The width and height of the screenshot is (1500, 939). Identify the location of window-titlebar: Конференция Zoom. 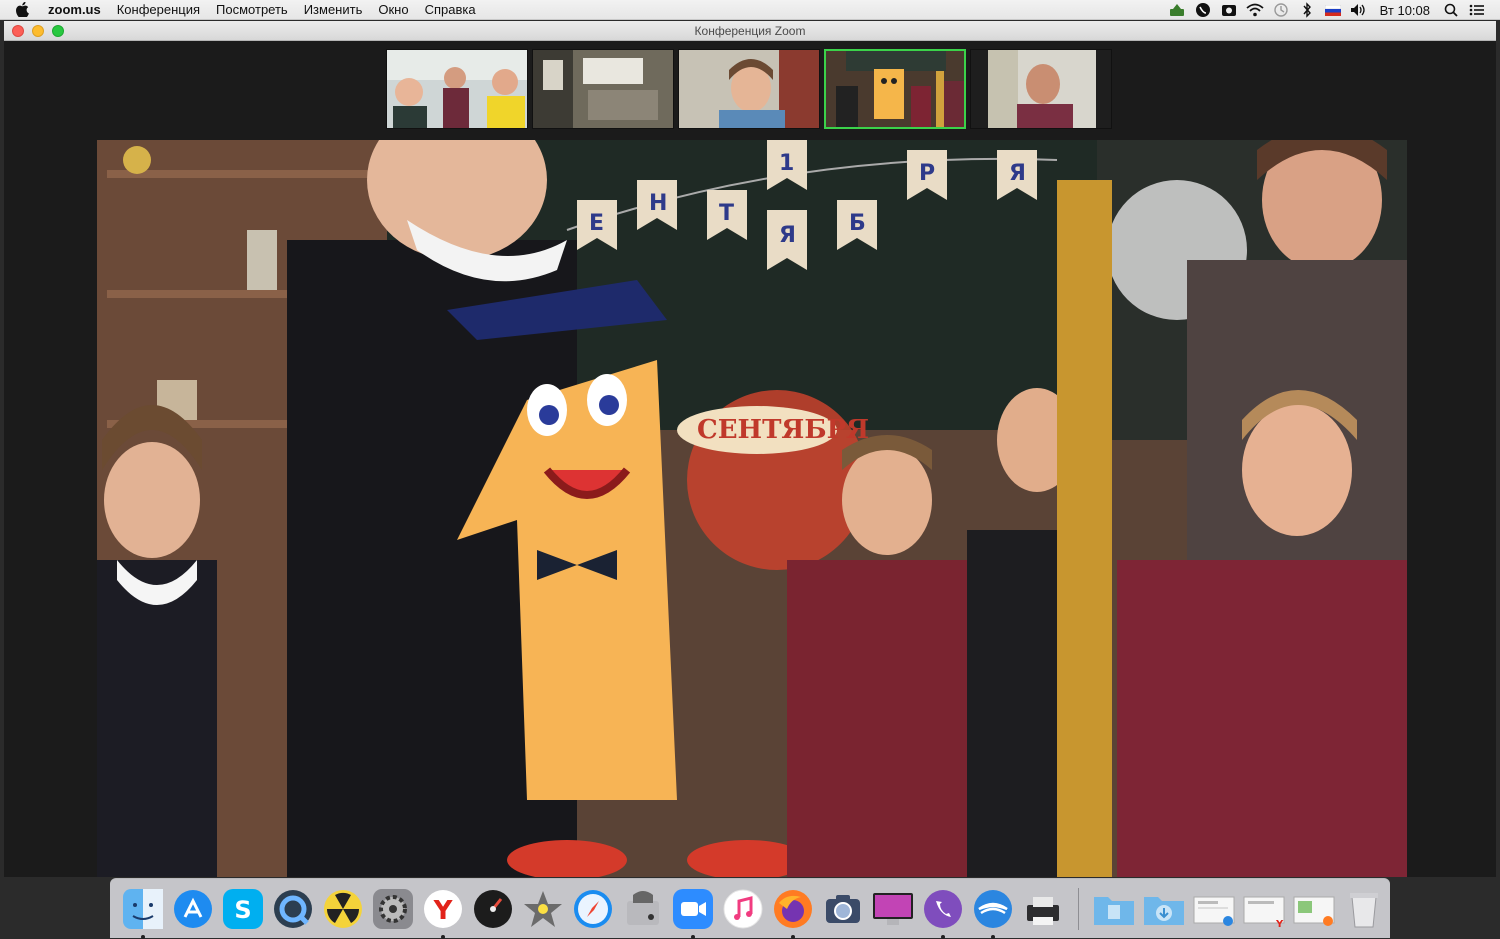
(750, 31).